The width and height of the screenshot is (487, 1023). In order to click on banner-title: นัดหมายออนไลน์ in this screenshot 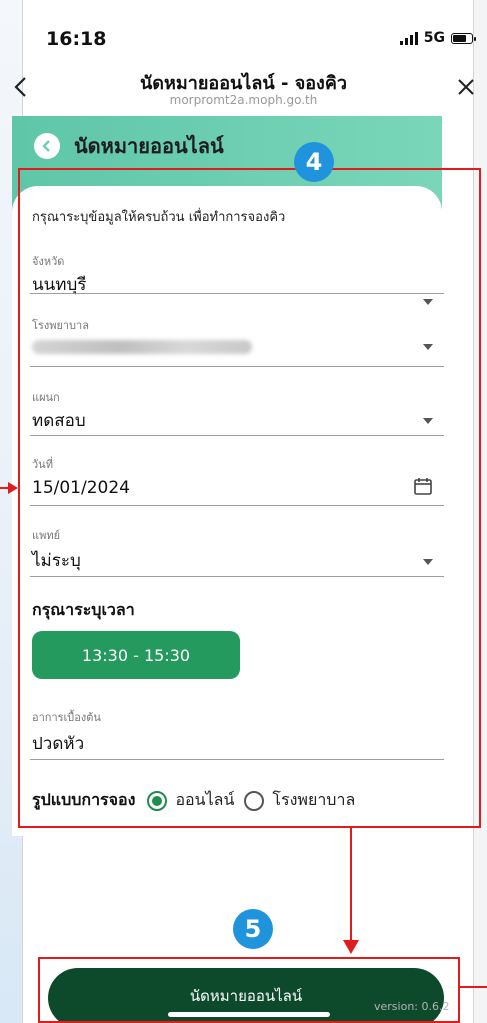, I will do `click(149, 146)`.